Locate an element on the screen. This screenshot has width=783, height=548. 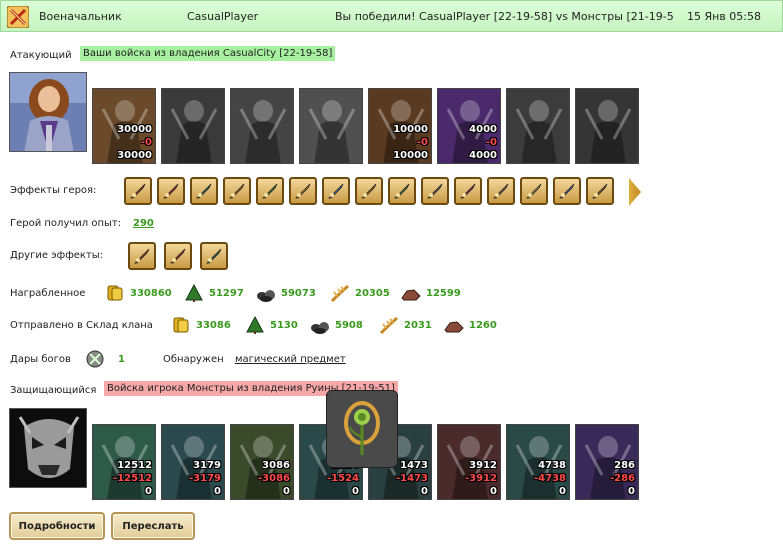
sword-gold-icon is located at coordinates (214, 256).